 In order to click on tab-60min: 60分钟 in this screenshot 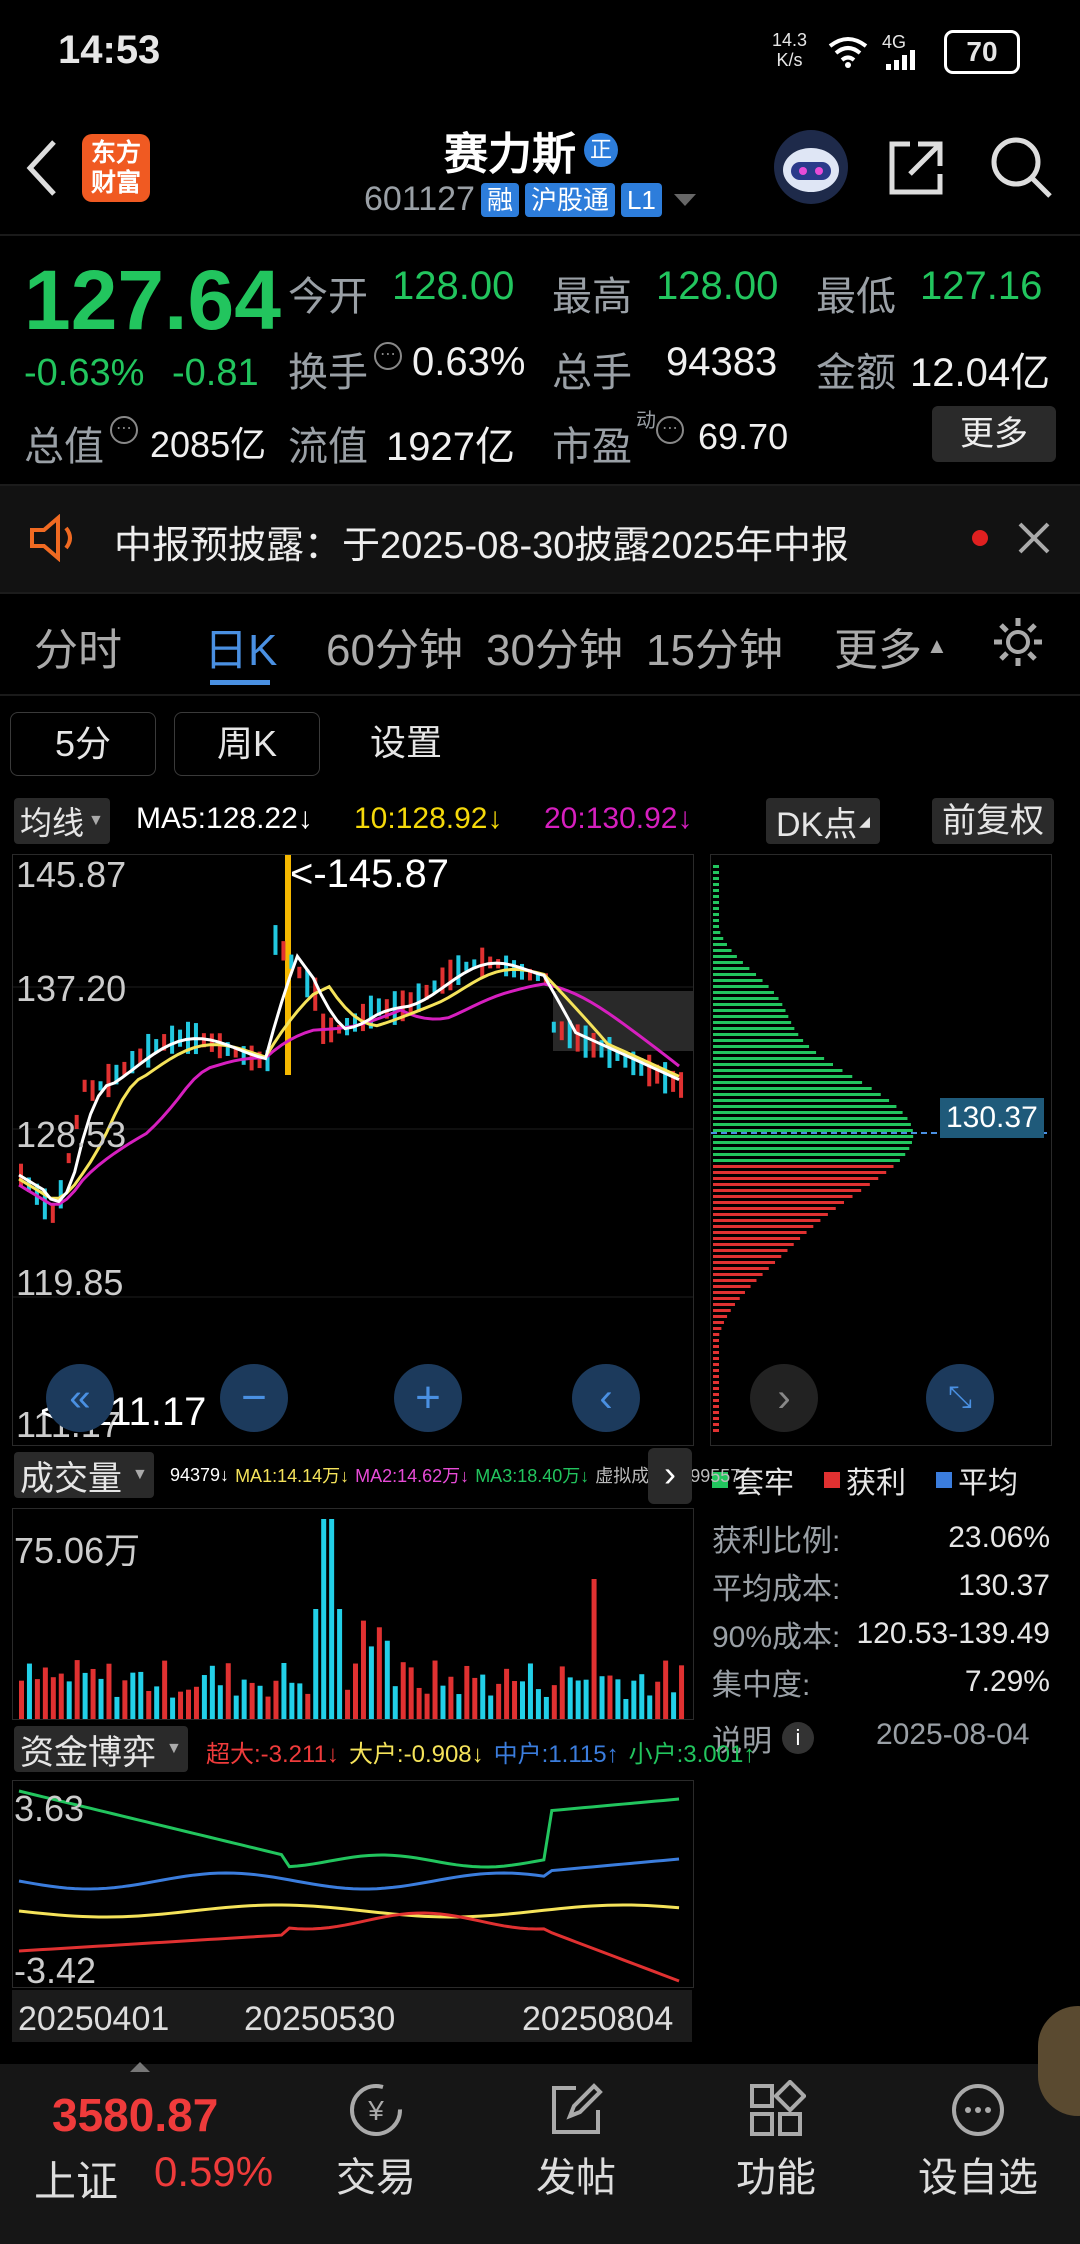, I will do `click(394, 646)`.